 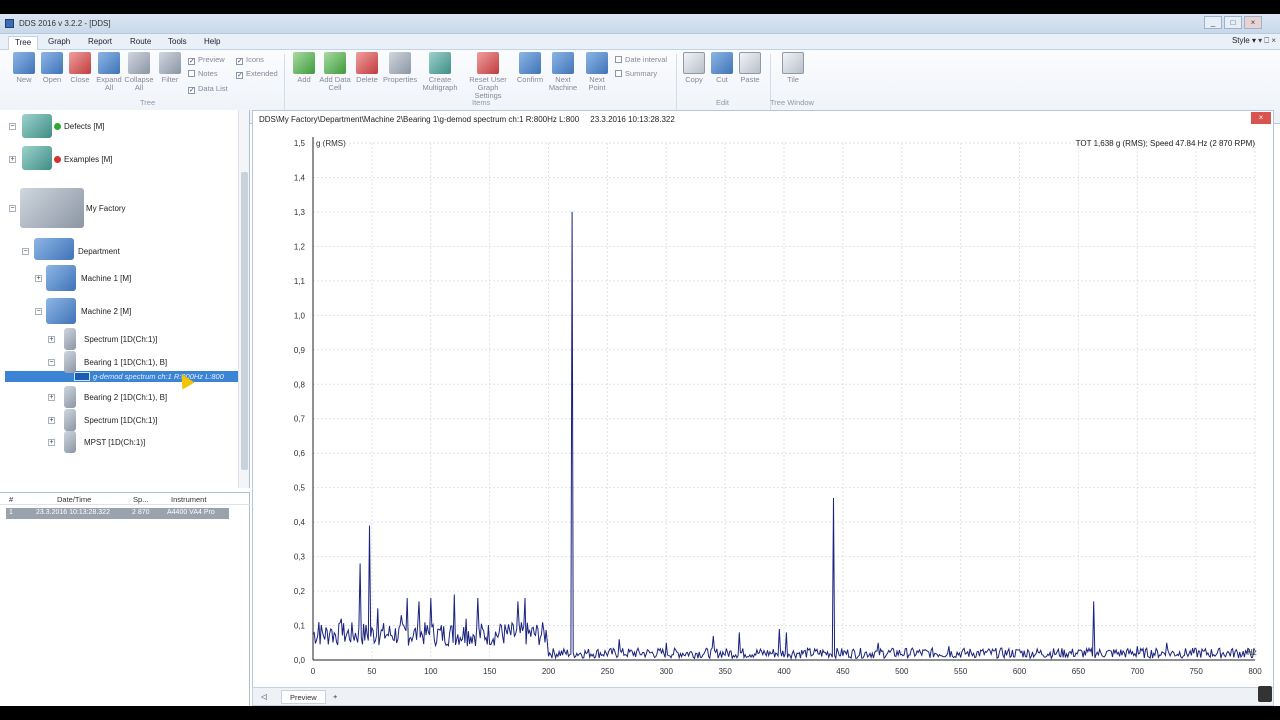 What do you see at coordinates (23, 43) in the screenshot?
I see `tab-tree: Tree` at bounding box center [23, 43].